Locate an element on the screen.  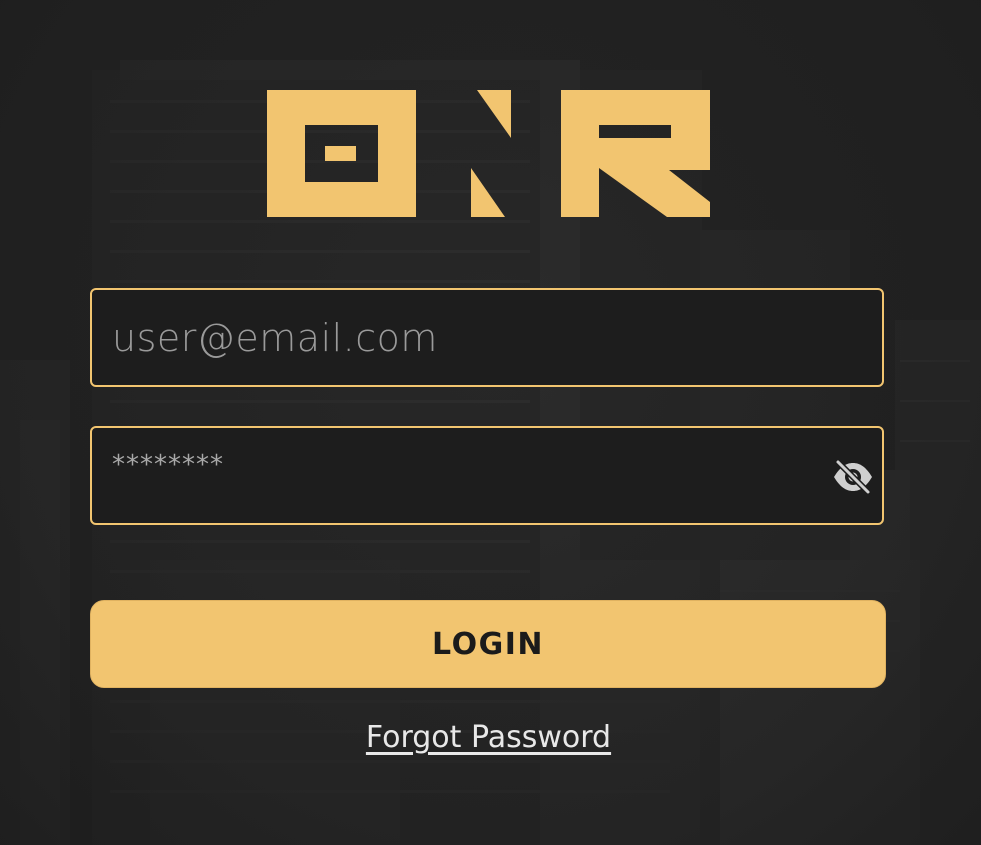
password-field: ******** is located at coordinates (487, 475).